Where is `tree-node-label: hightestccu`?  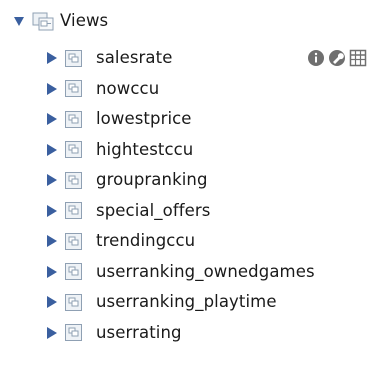 tree-node-label: hightestccu is located at coordinates (145, 149).